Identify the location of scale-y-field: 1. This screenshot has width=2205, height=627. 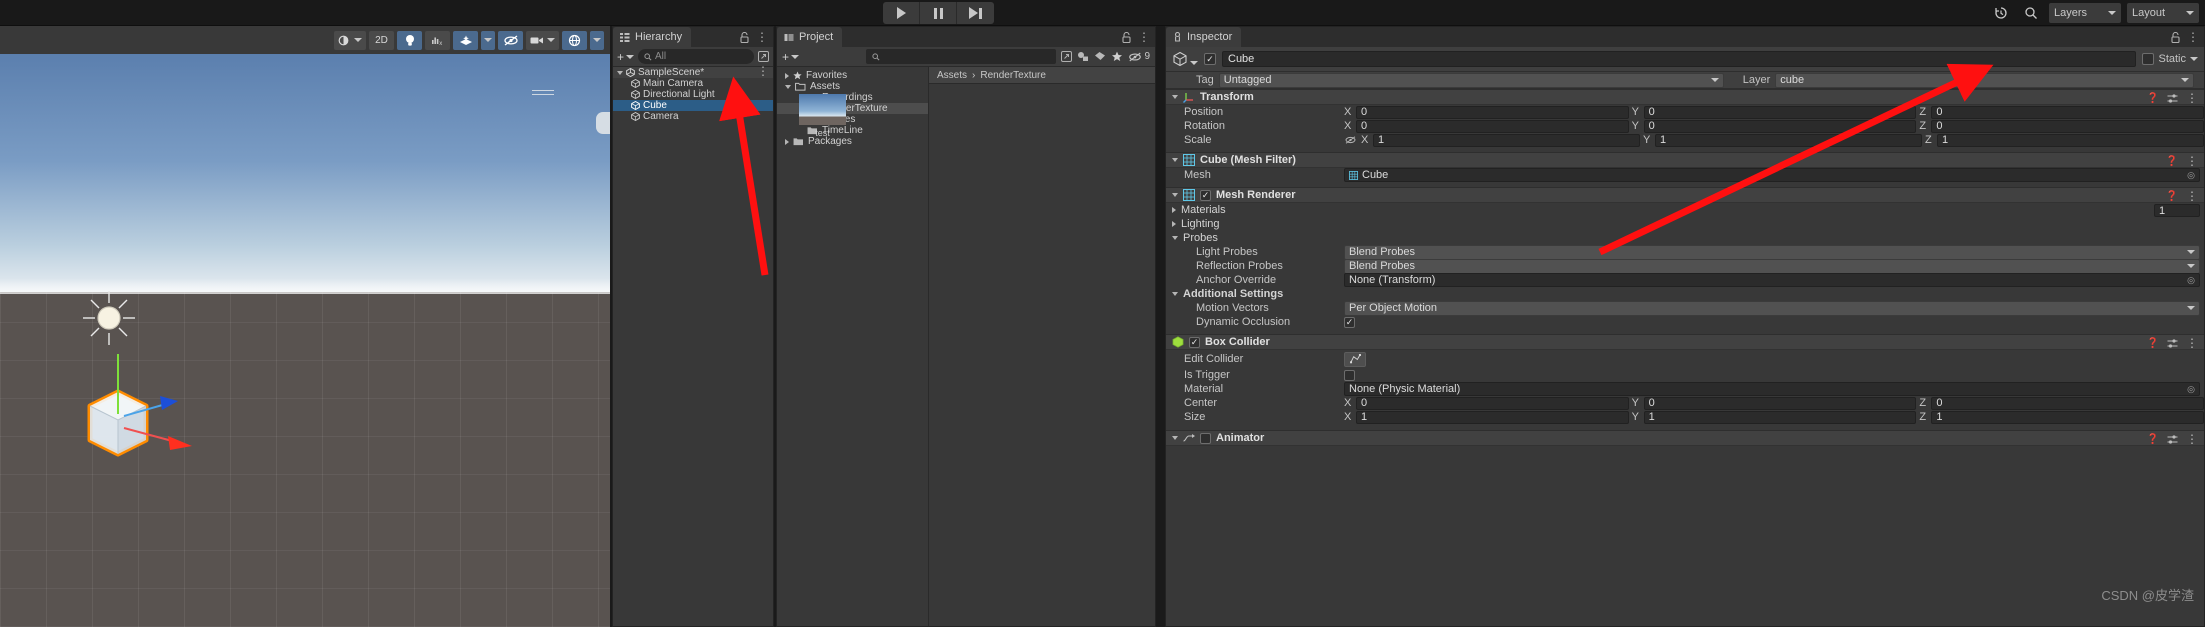
(1788, 140).